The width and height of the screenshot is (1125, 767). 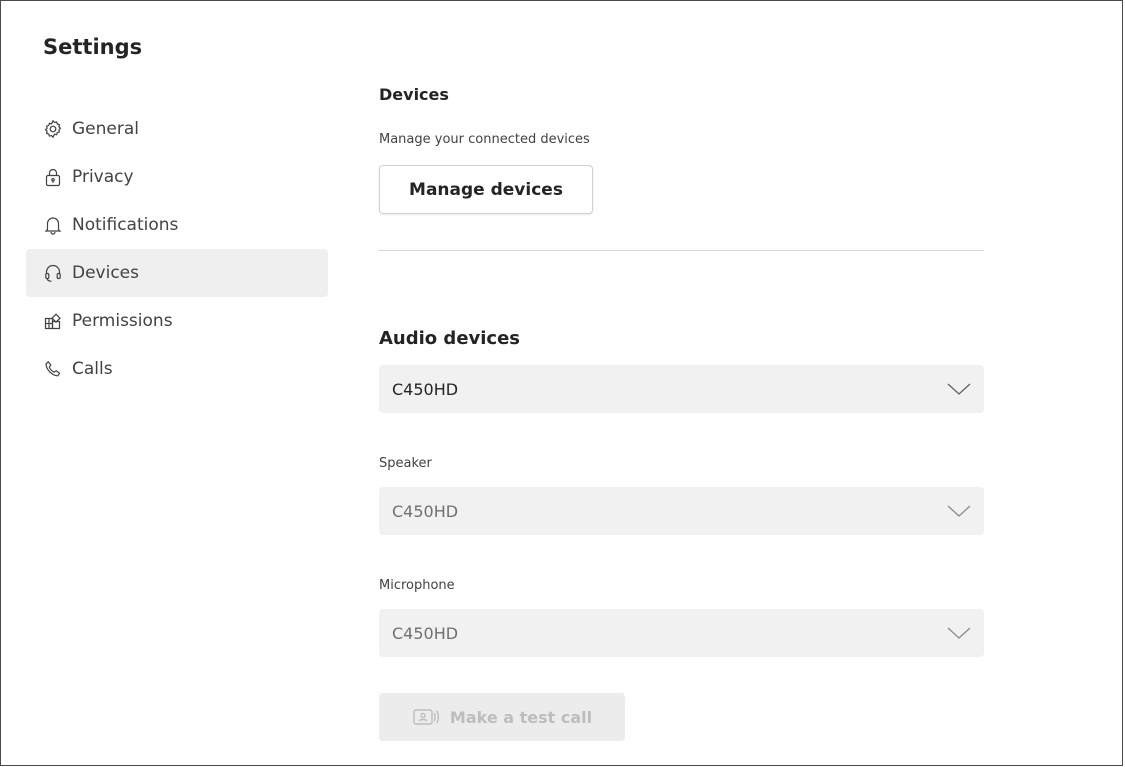 I want to click on audio-device-value: C450HD, so click(x=425, y=389).